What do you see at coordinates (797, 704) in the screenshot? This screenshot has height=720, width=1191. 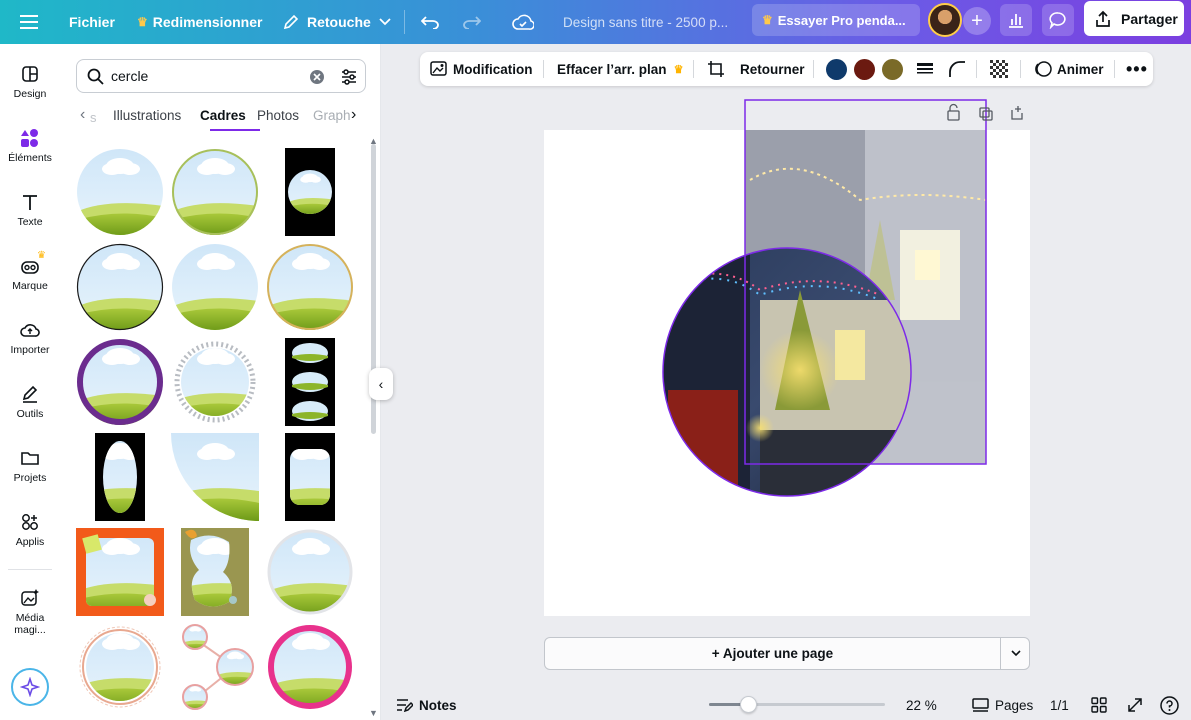 I see `zoom-slider-track` at bounding box center [797, 704].